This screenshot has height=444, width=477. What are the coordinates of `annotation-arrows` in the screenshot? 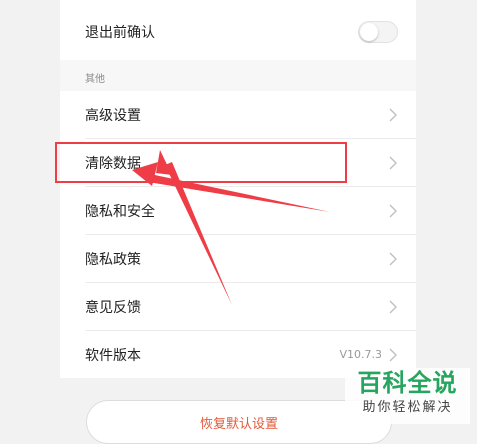 It's located at (231, 227).